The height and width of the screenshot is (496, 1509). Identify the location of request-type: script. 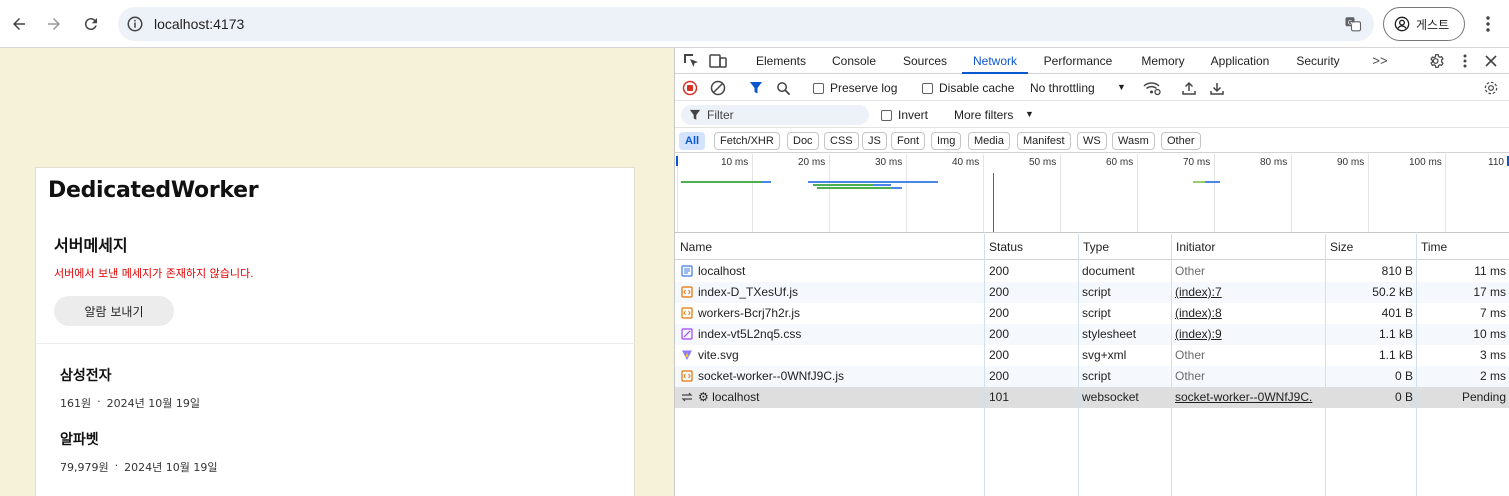
(1096, 292).